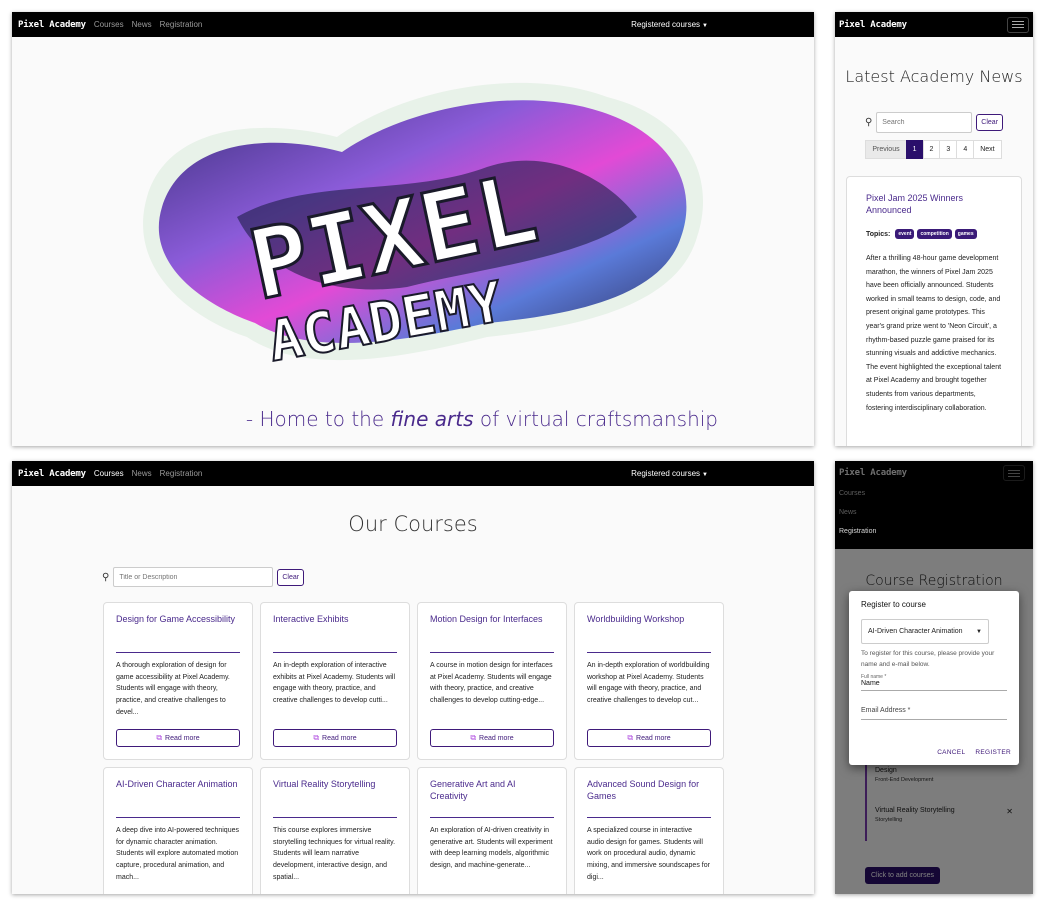 This screenshot has width=1047, height=906. What do you see at coordinates (492, 798) in the screenshot?
I see `course-title: Generative Art and AI Creativity` at bounding box center [492, 798].